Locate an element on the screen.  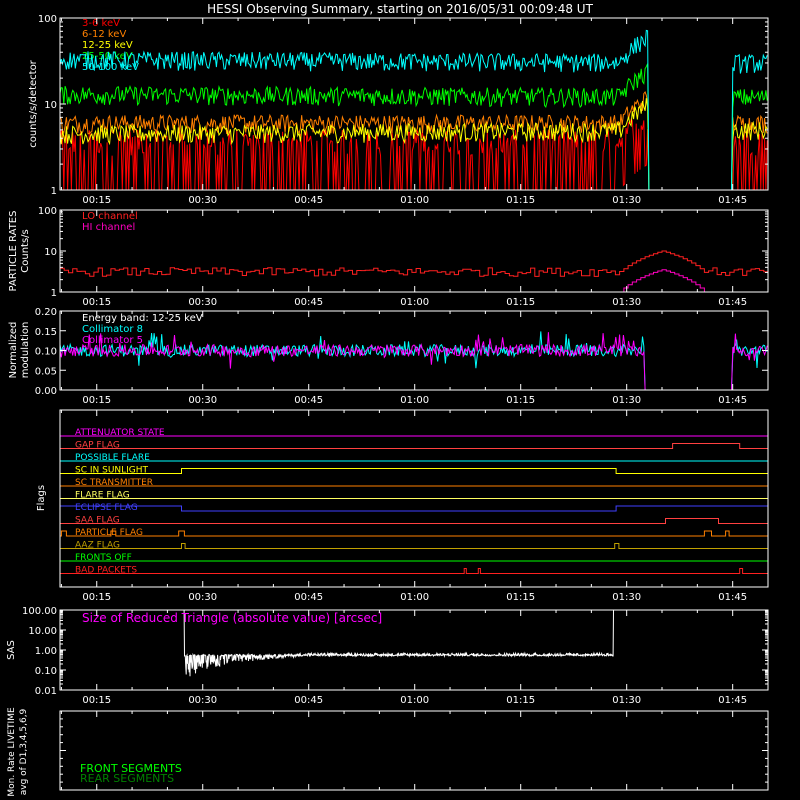
energy-band-label: Energy band: 12-25 keV is located at coordinates (142, 318).